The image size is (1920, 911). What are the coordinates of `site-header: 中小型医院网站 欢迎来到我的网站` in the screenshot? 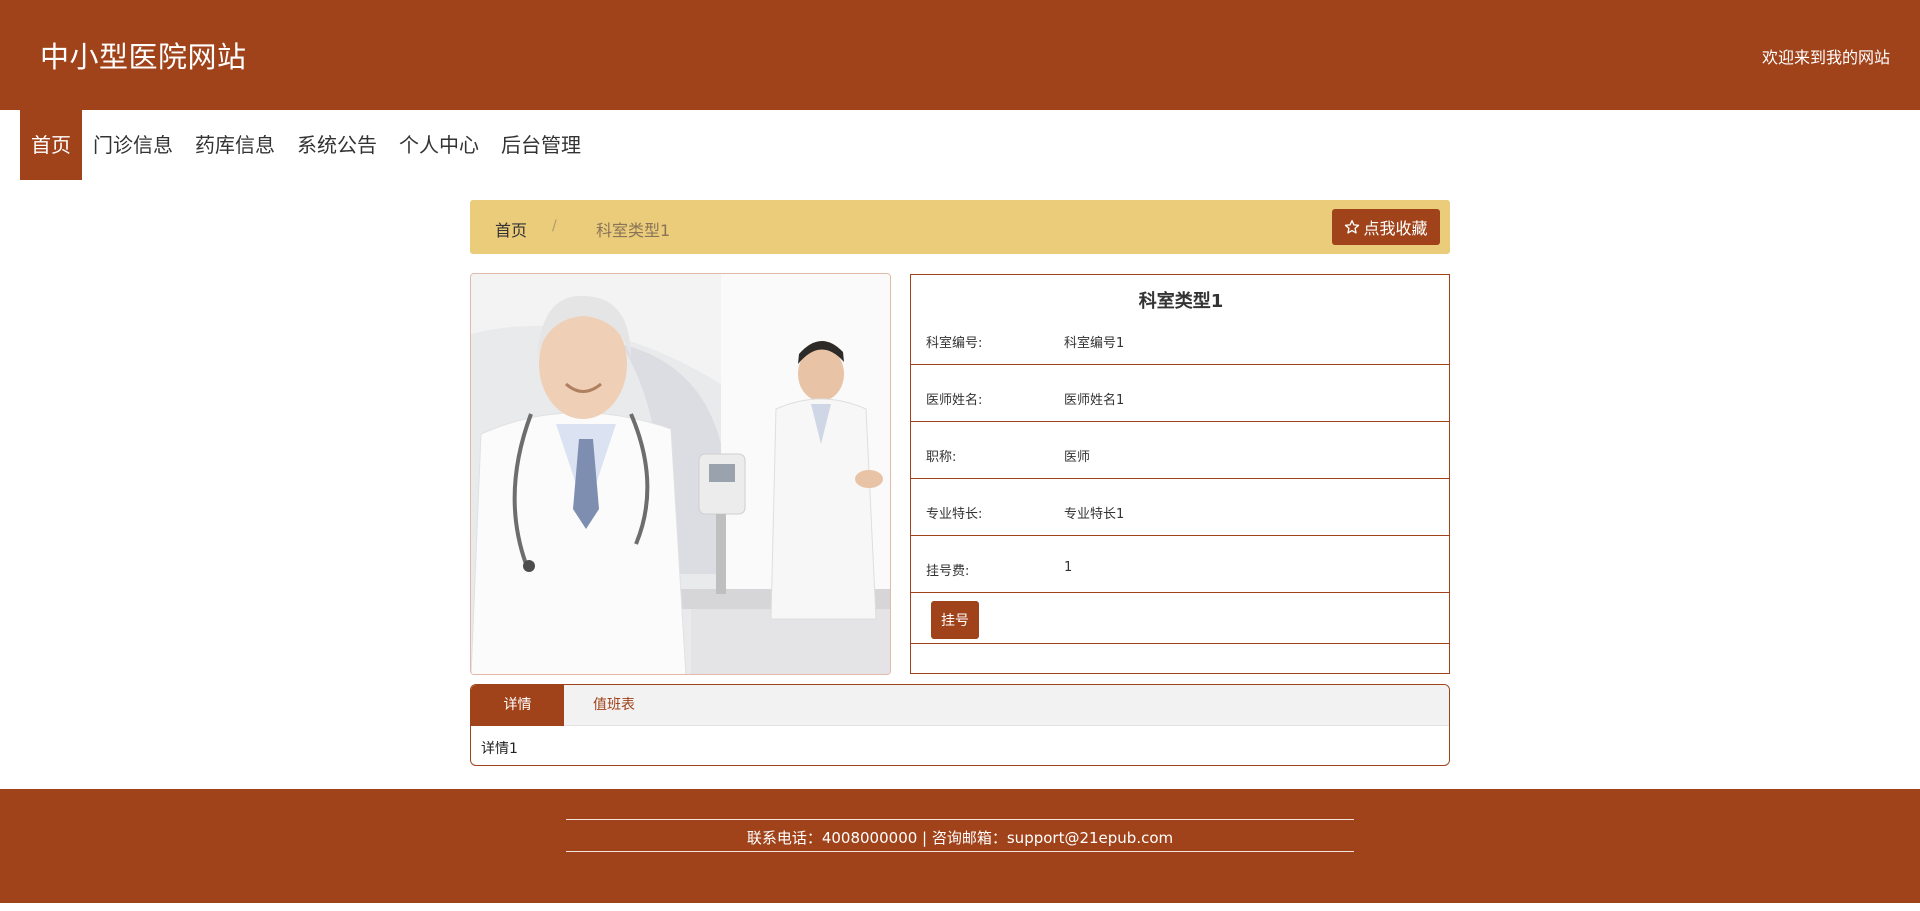 It's located at (960, 55).